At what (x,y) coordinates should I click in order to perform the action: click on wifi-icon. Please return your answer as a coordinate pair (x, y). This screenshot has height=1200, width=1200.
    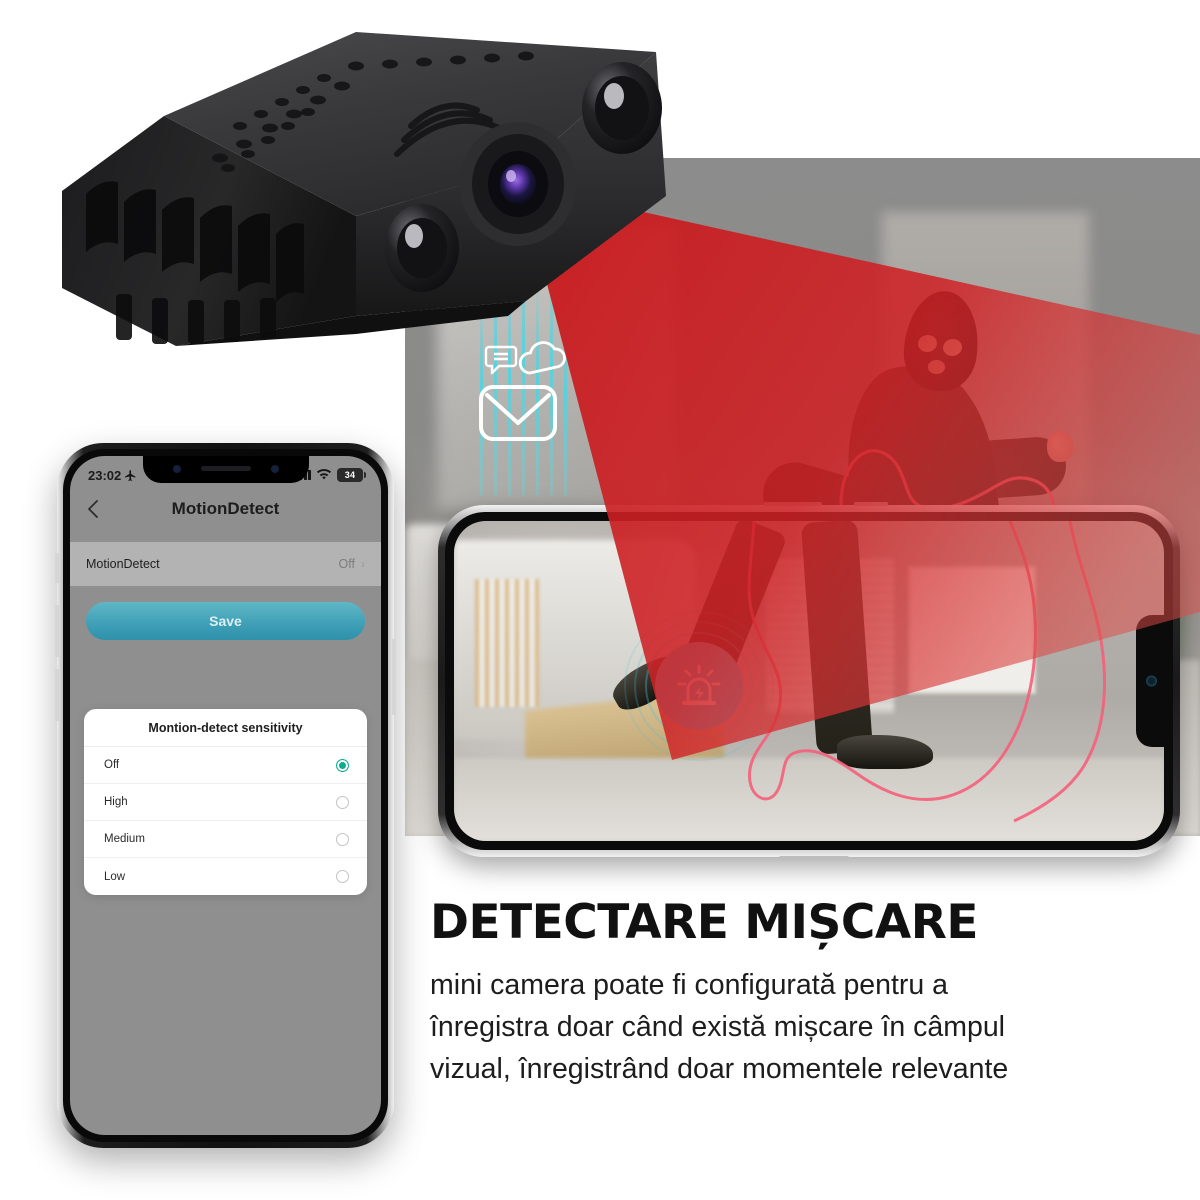
    Looking at the image, I should click on (324, 474).